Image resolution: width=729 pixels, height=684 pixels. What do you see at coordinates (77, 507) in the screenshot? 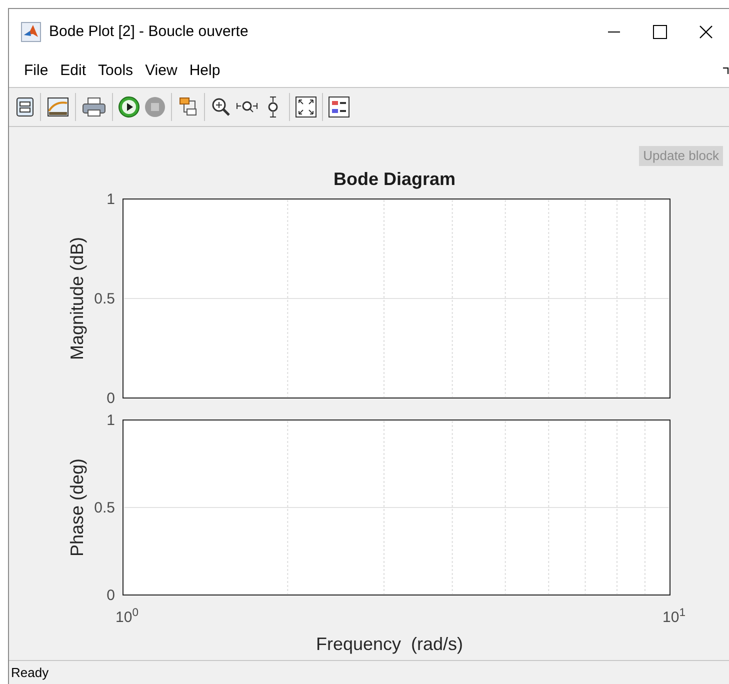
I see `y-axis-label: Phase (deg)` at bounding box center [77, 507].